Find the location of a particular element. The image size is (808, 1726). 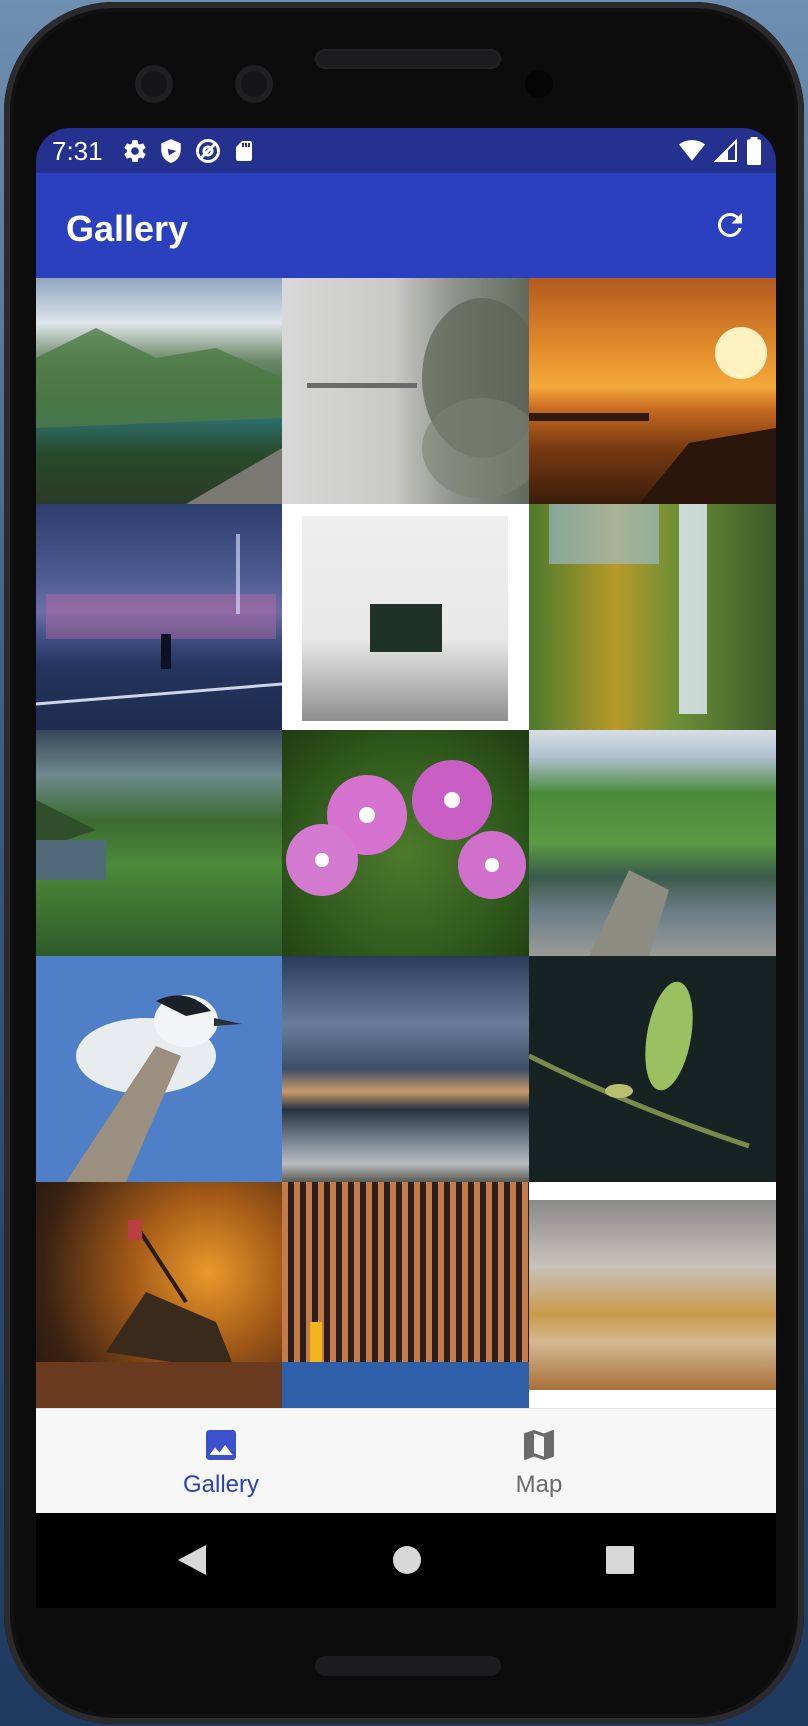

home-icon is located at coordinates (407, 1560).